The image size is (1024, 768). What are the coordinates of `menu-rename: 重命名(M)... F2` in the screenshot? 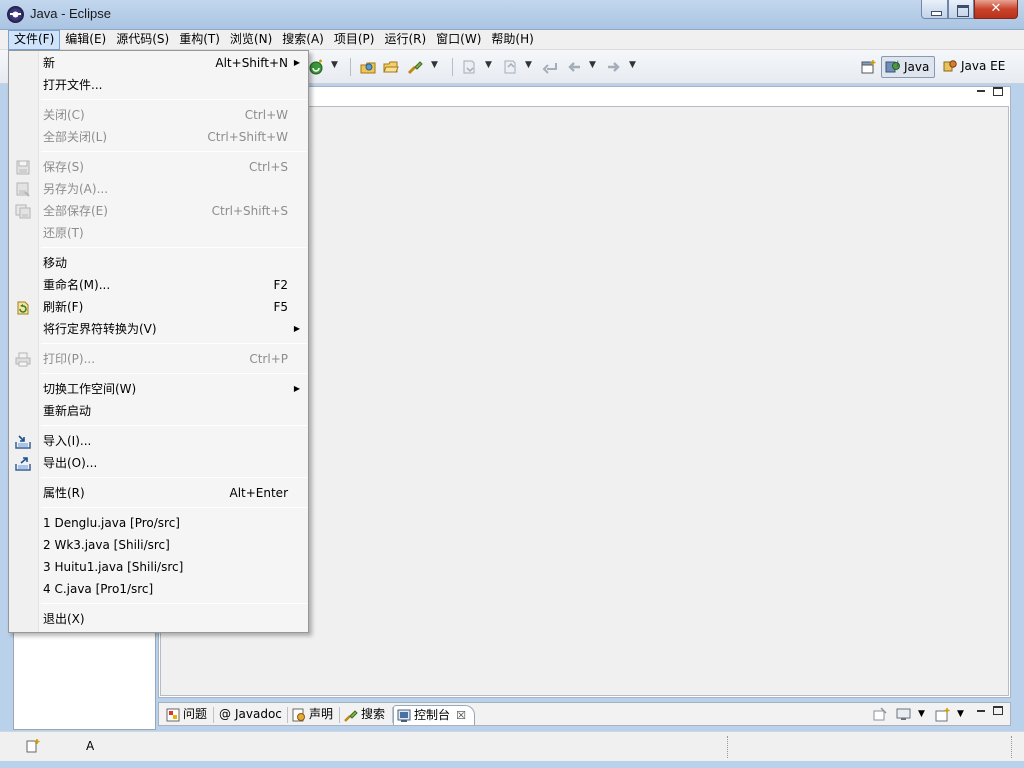 It's located at (158, 285).